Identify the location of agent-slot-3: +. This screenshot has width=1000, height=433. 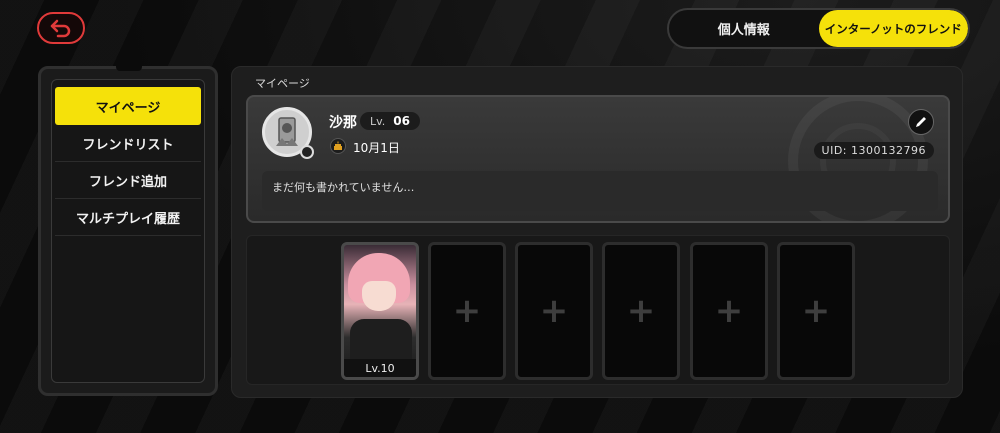
(554, 311).